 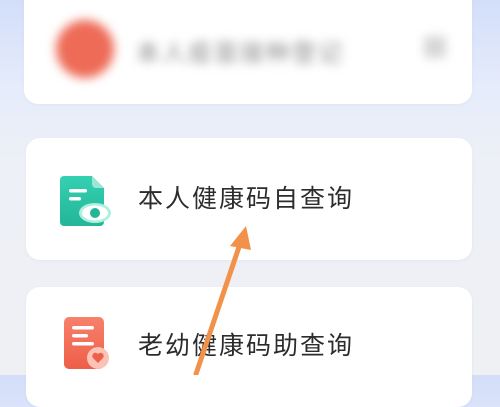 What do you see at coordinates (85, 49) in the screenshot?
I see `registration-icon` at bounding box center [85, 49].